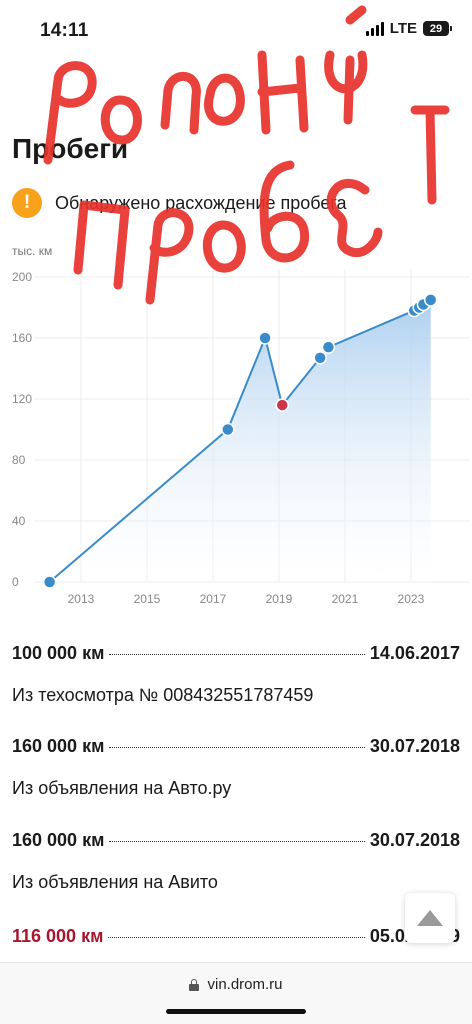 The height and width of the screenshot is (1024, 472). What do you see at coordinates (345, 599) in the screenshot?
I see `x-tick-label: 2021` at bounding box center [345, 599].